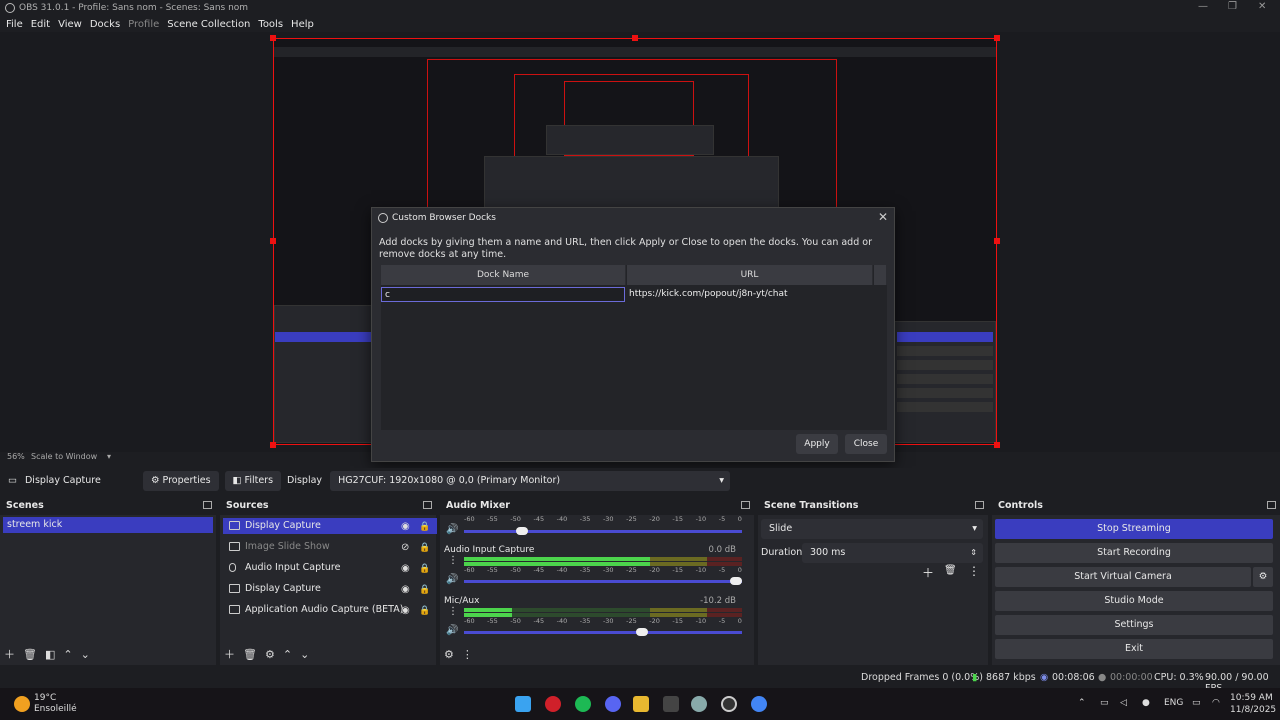 The height and width of the screenshot is (720, 1280). I want to click on apply-button: Apply, so click(817, 444).